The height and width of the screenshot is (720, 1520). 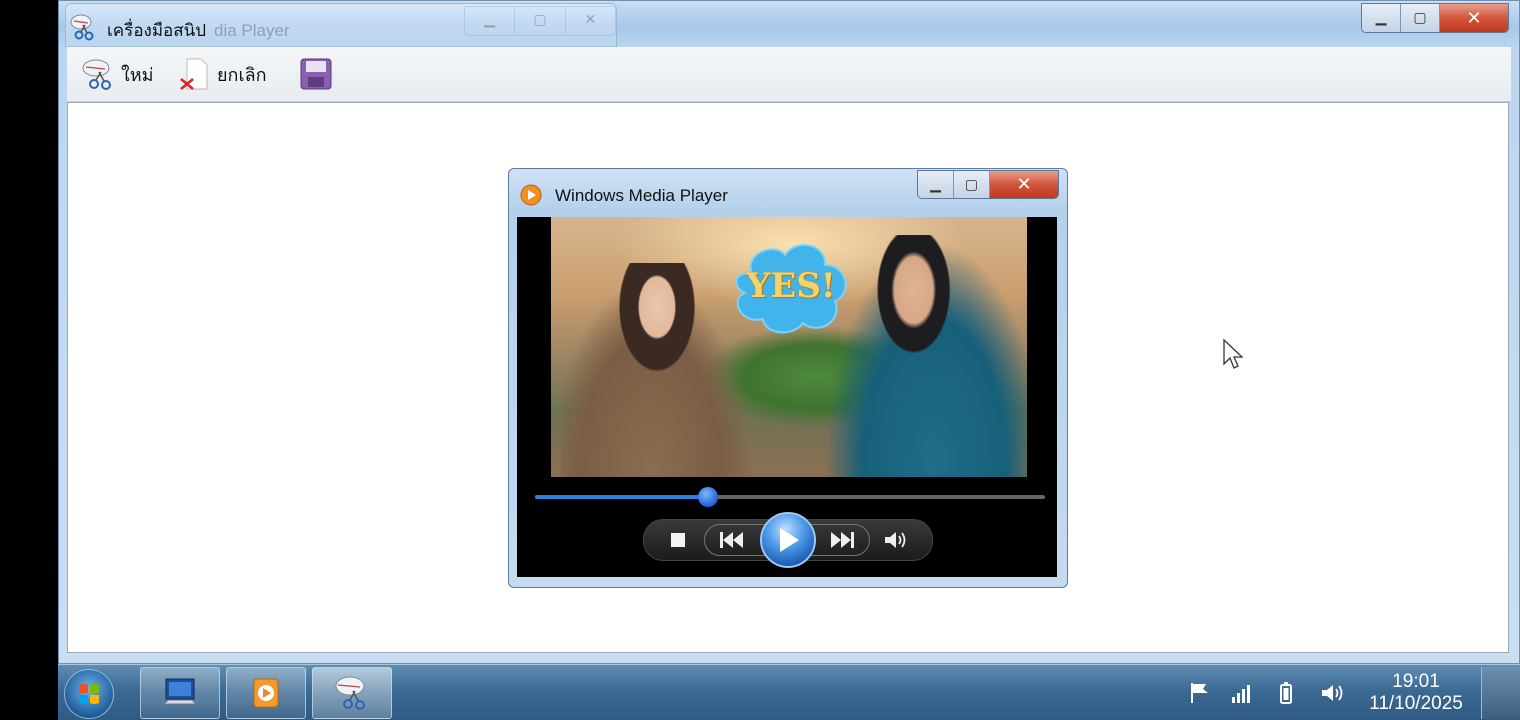 What do you see at coordinates (590, 20) in the screenshot?
I see `ghost-close-icon: ✕` at bounding box center [590, 20].